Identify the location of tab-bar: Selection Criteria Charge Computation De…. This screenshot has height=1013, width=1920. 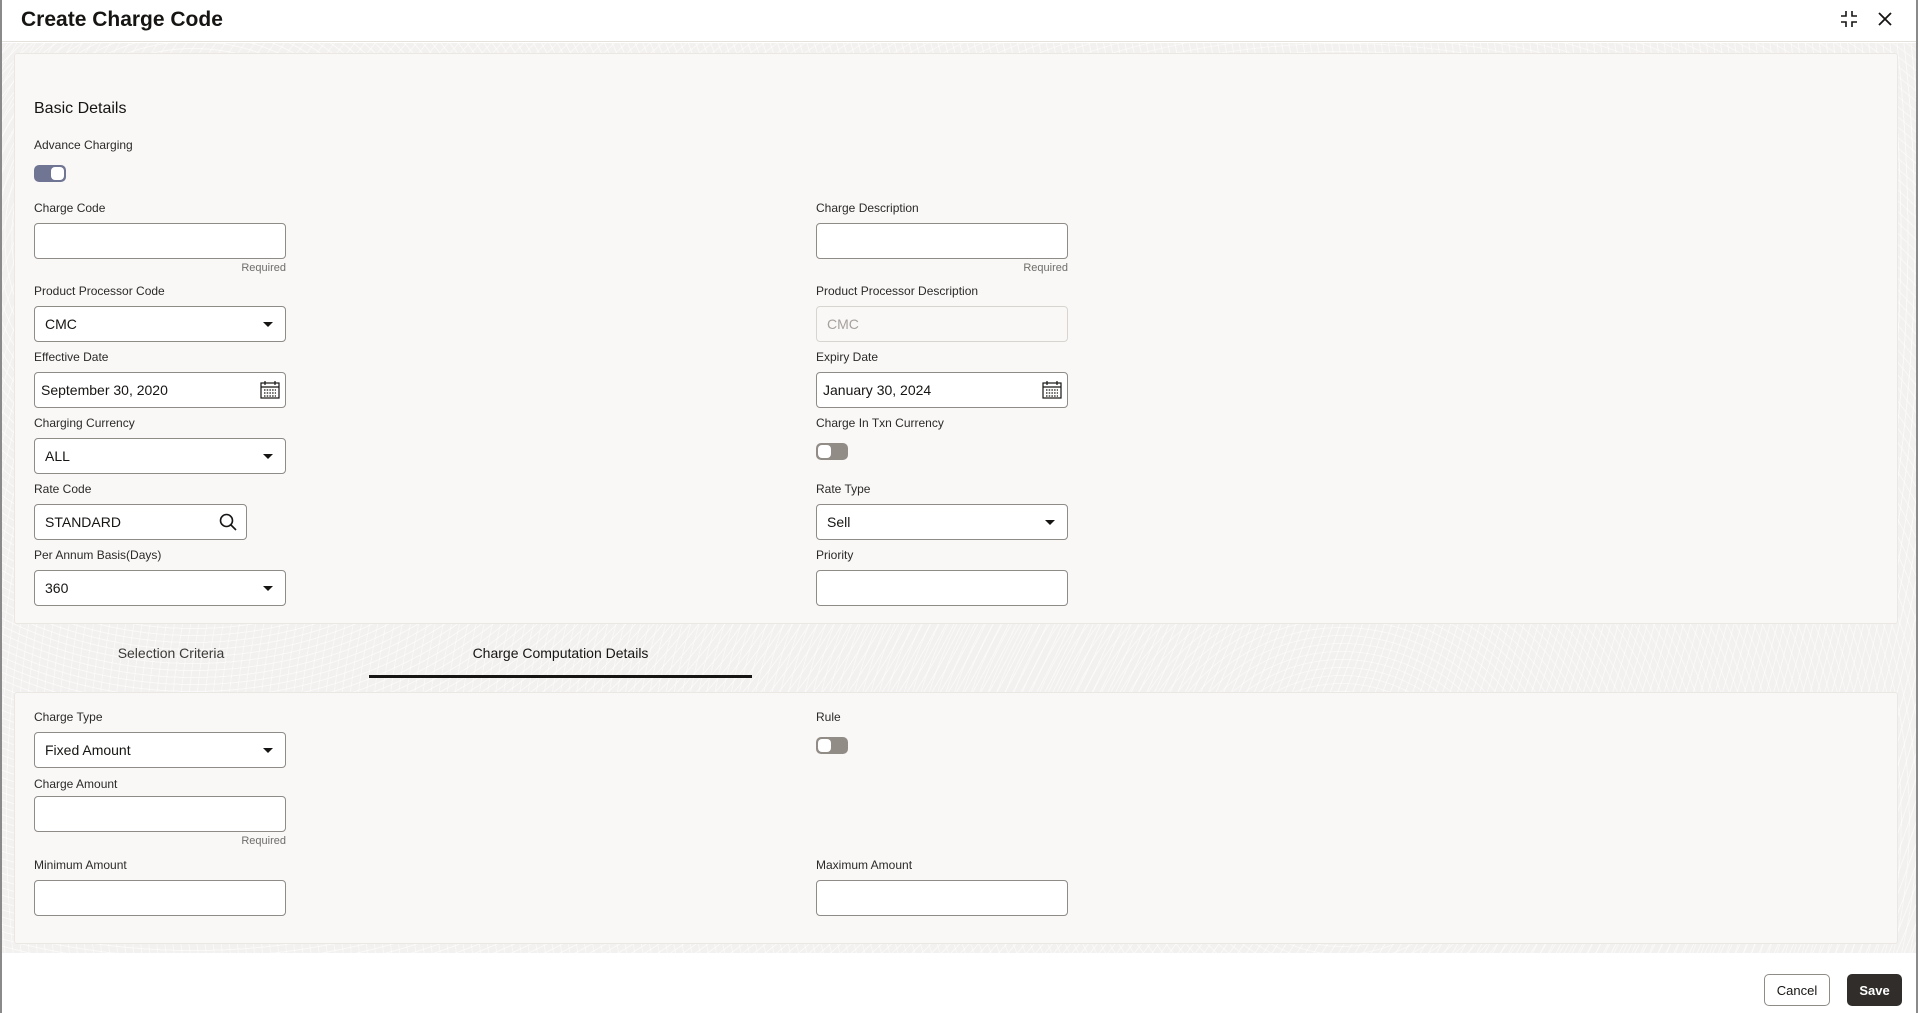
(959, 658).